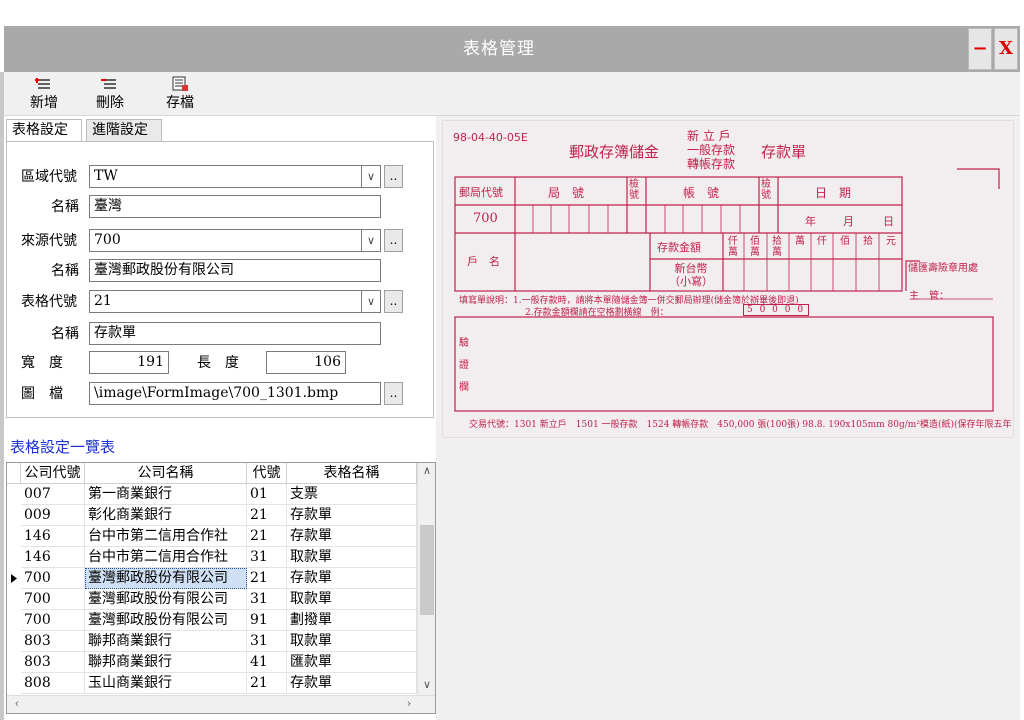  Describe the element at coordinates (822, 241) in the screenshot. I see `preview-digit-label: 仟` at that location.